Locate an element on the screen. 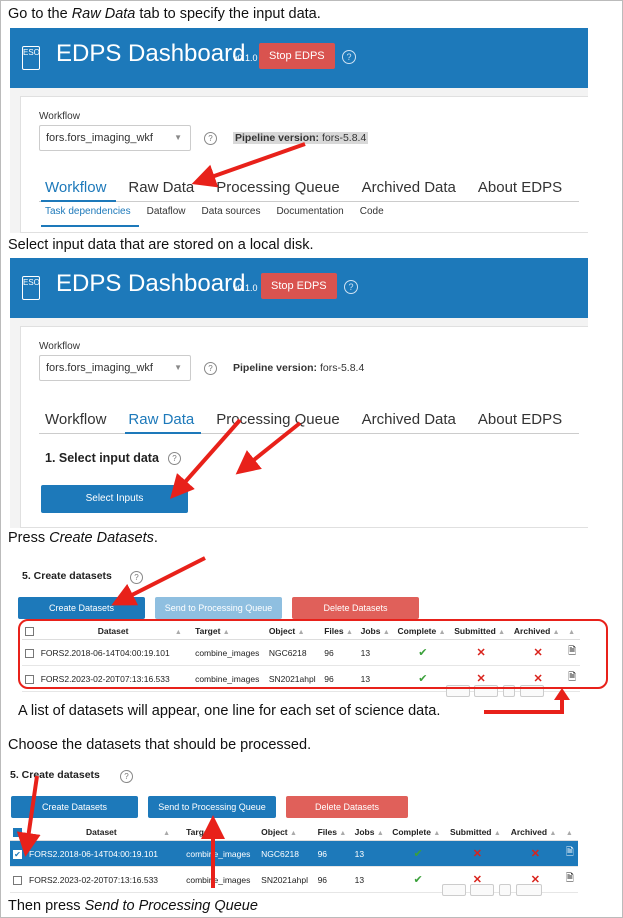 This screenshot has height=918, width=623. arrow-to-raw-data-tab is located at coordinates (248, 165).